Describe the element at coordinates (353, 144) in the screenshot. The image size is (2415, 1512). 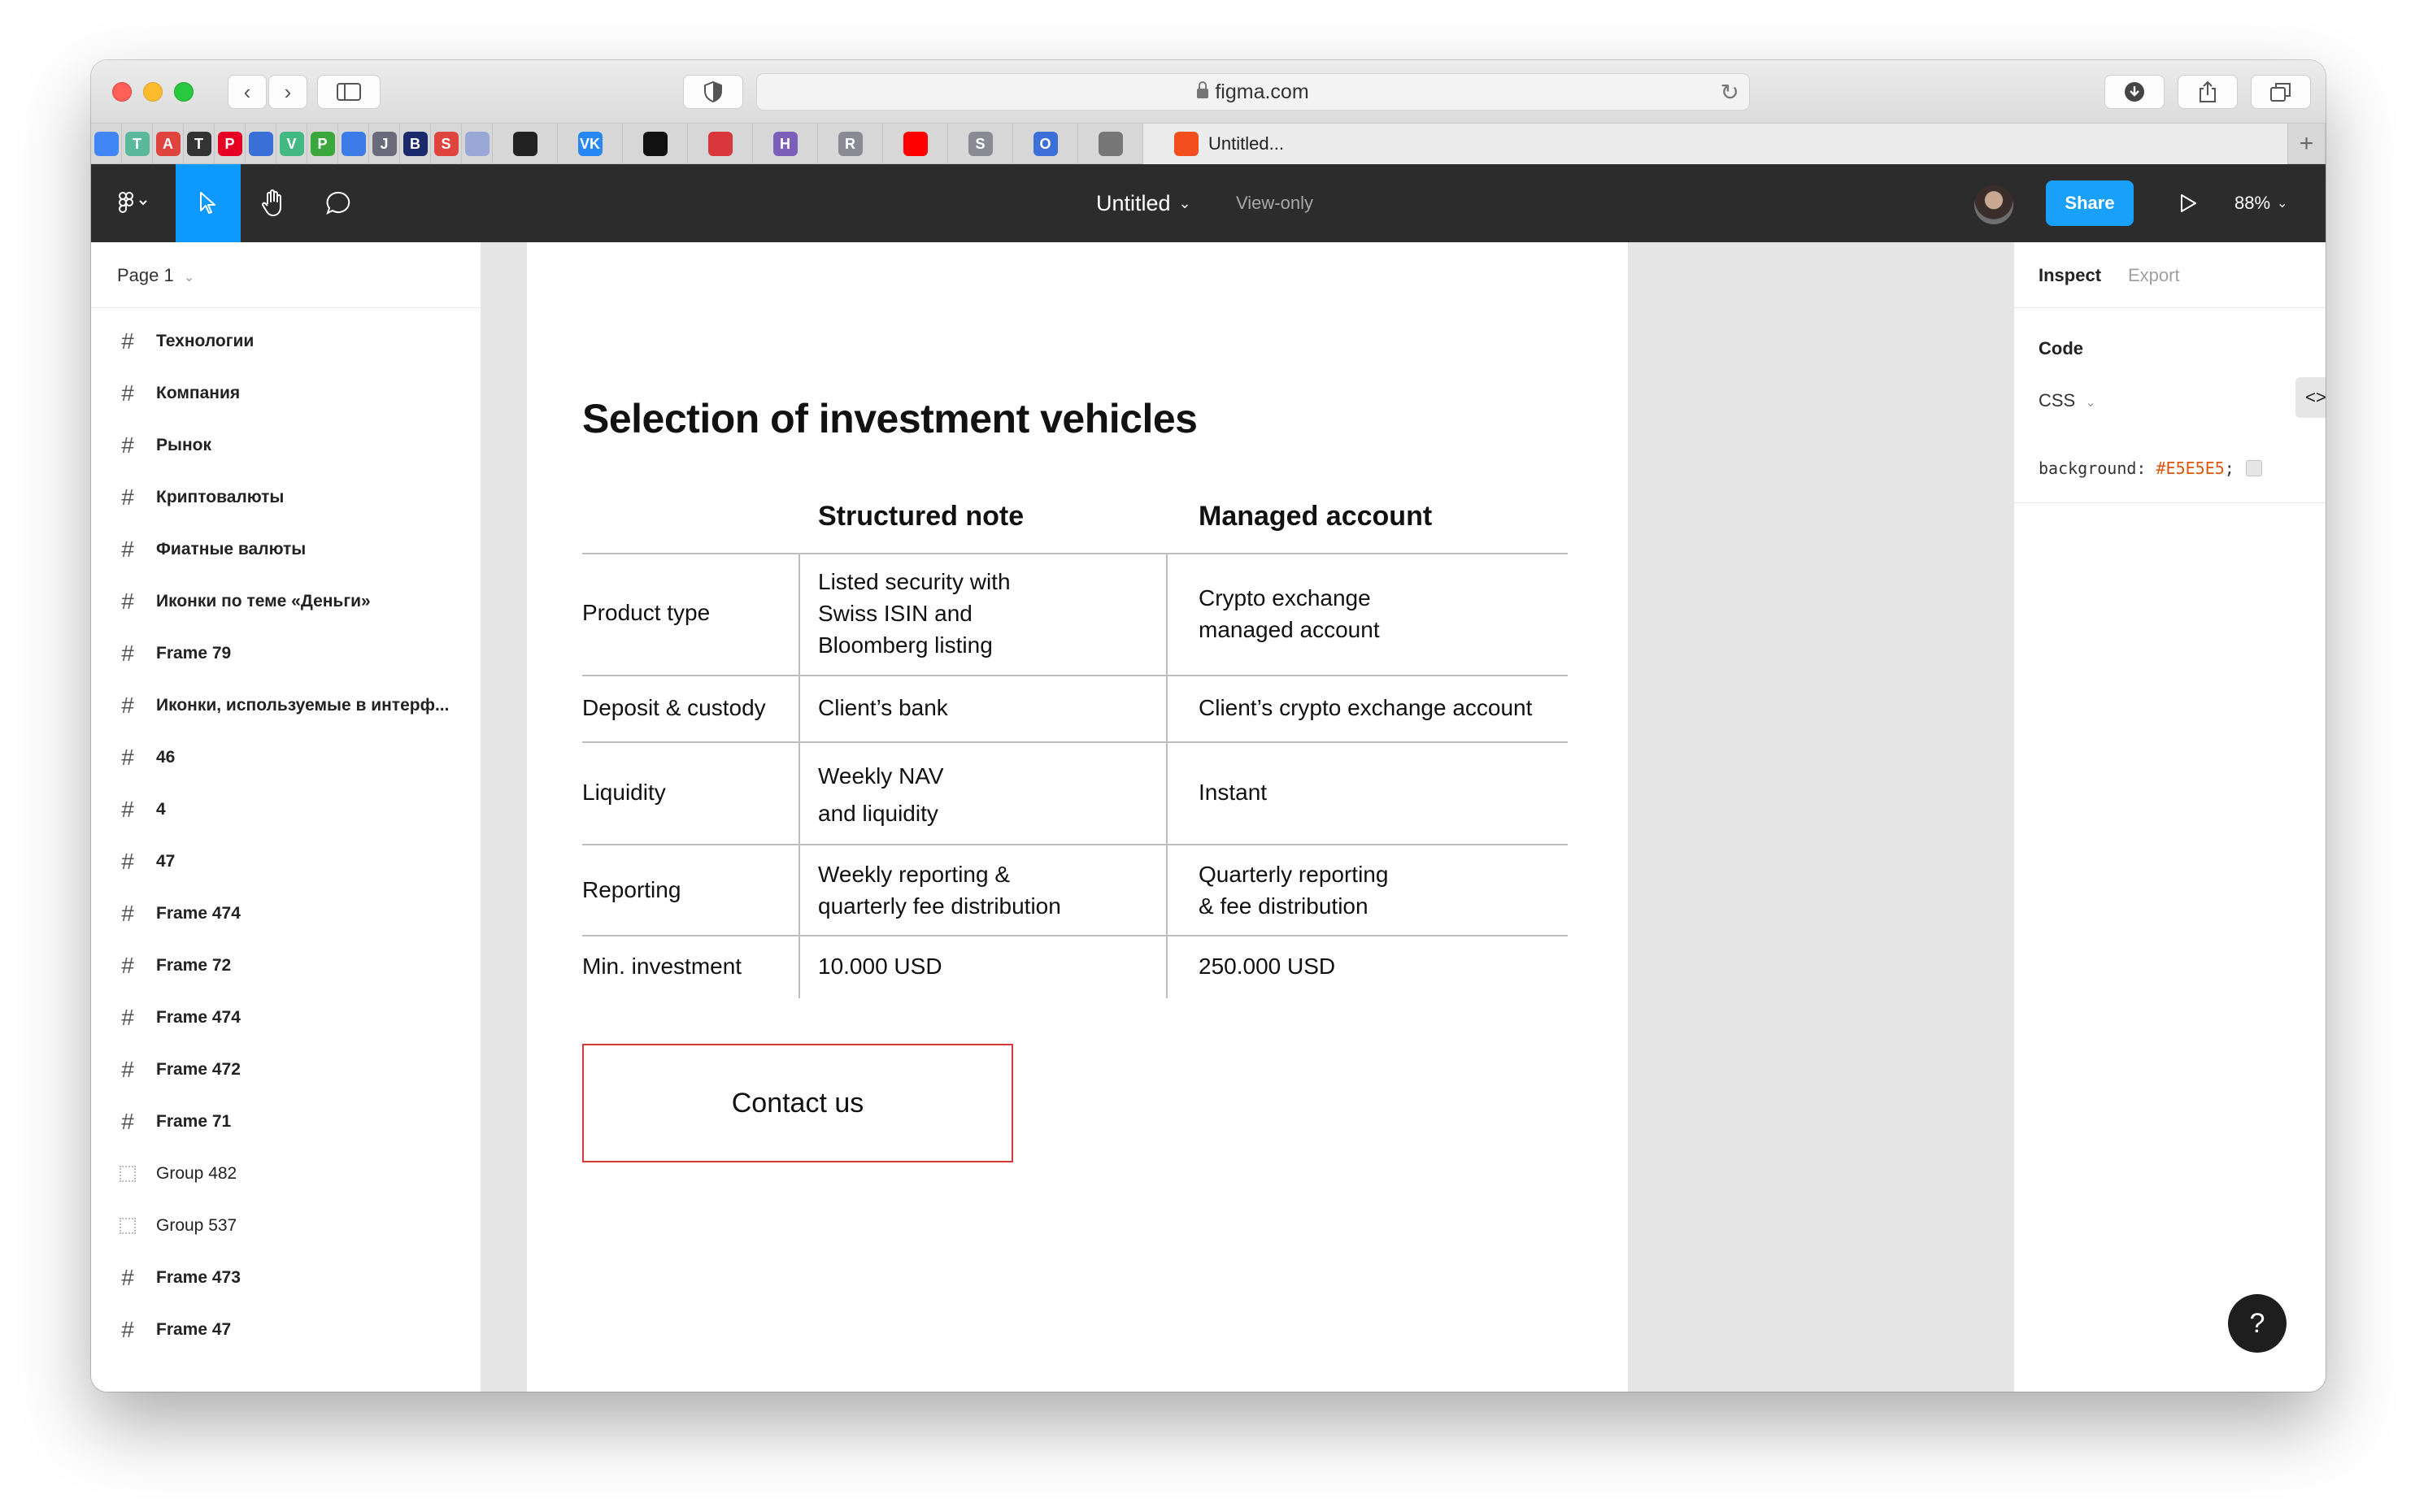
I see `bookmark-blue-square` at that location.